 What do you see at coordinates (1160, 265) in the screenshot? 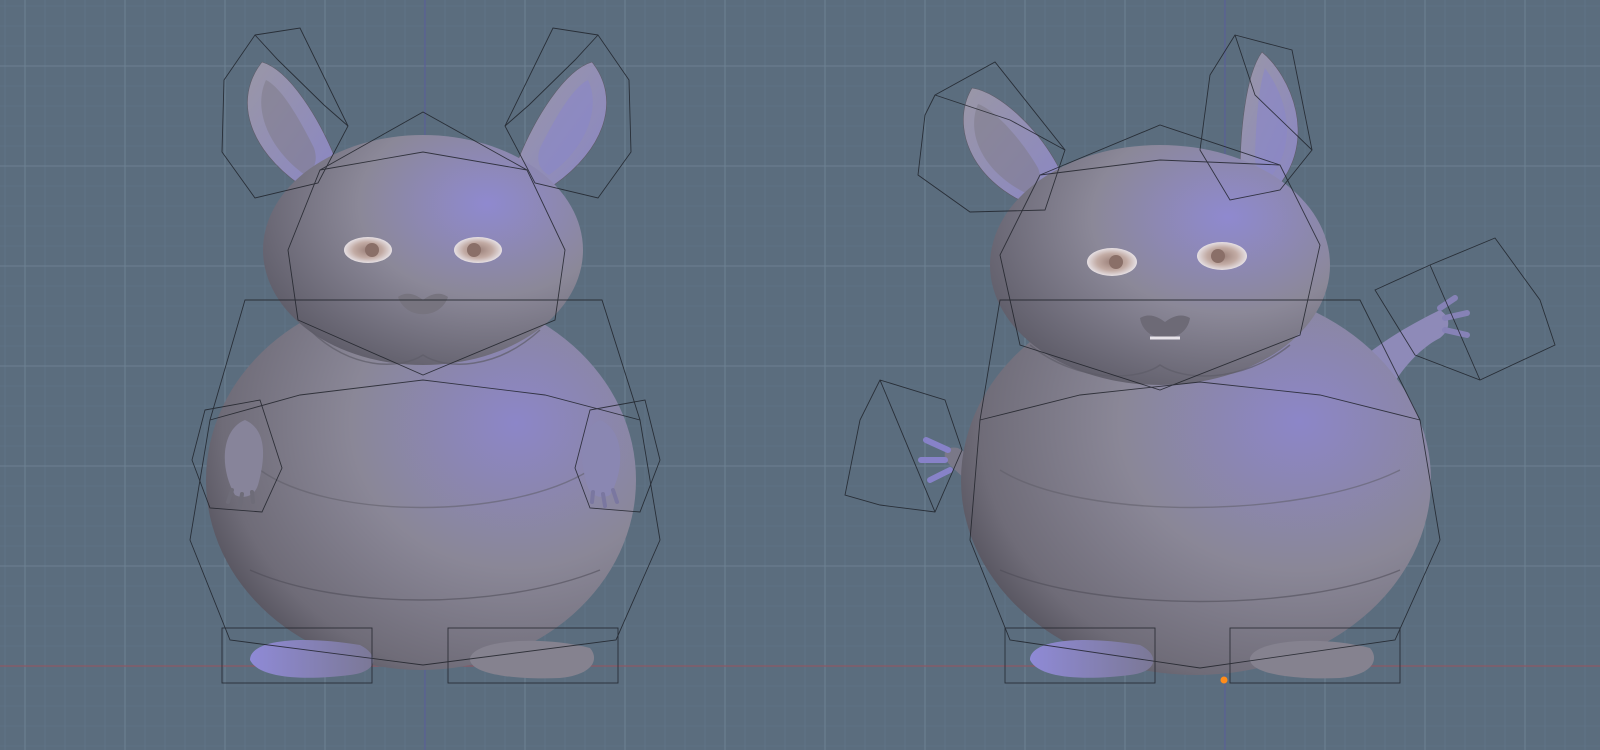
I see `head` at bounding box center [1160, 265].